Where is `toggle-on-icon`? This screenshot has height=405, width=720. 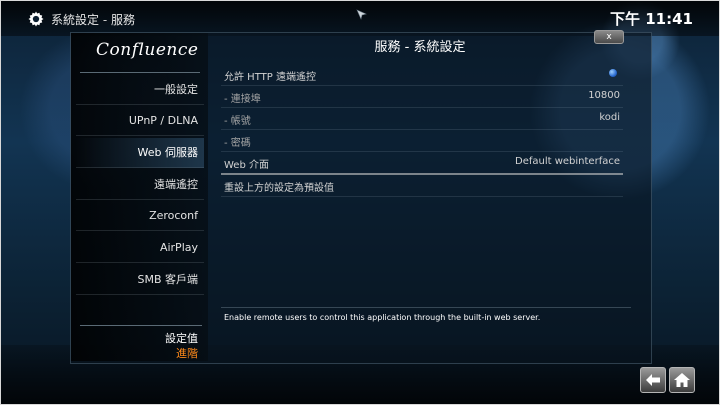
toggle-on-icon is located at coordinates (613, 73).